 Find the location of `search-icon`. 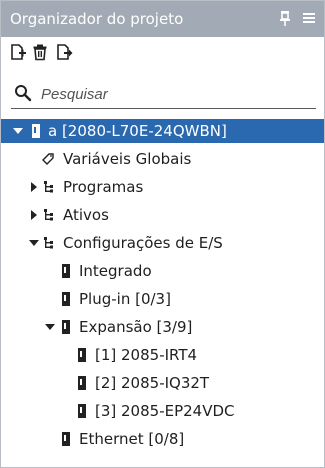

search-icon is located at coordinates (23, 93).